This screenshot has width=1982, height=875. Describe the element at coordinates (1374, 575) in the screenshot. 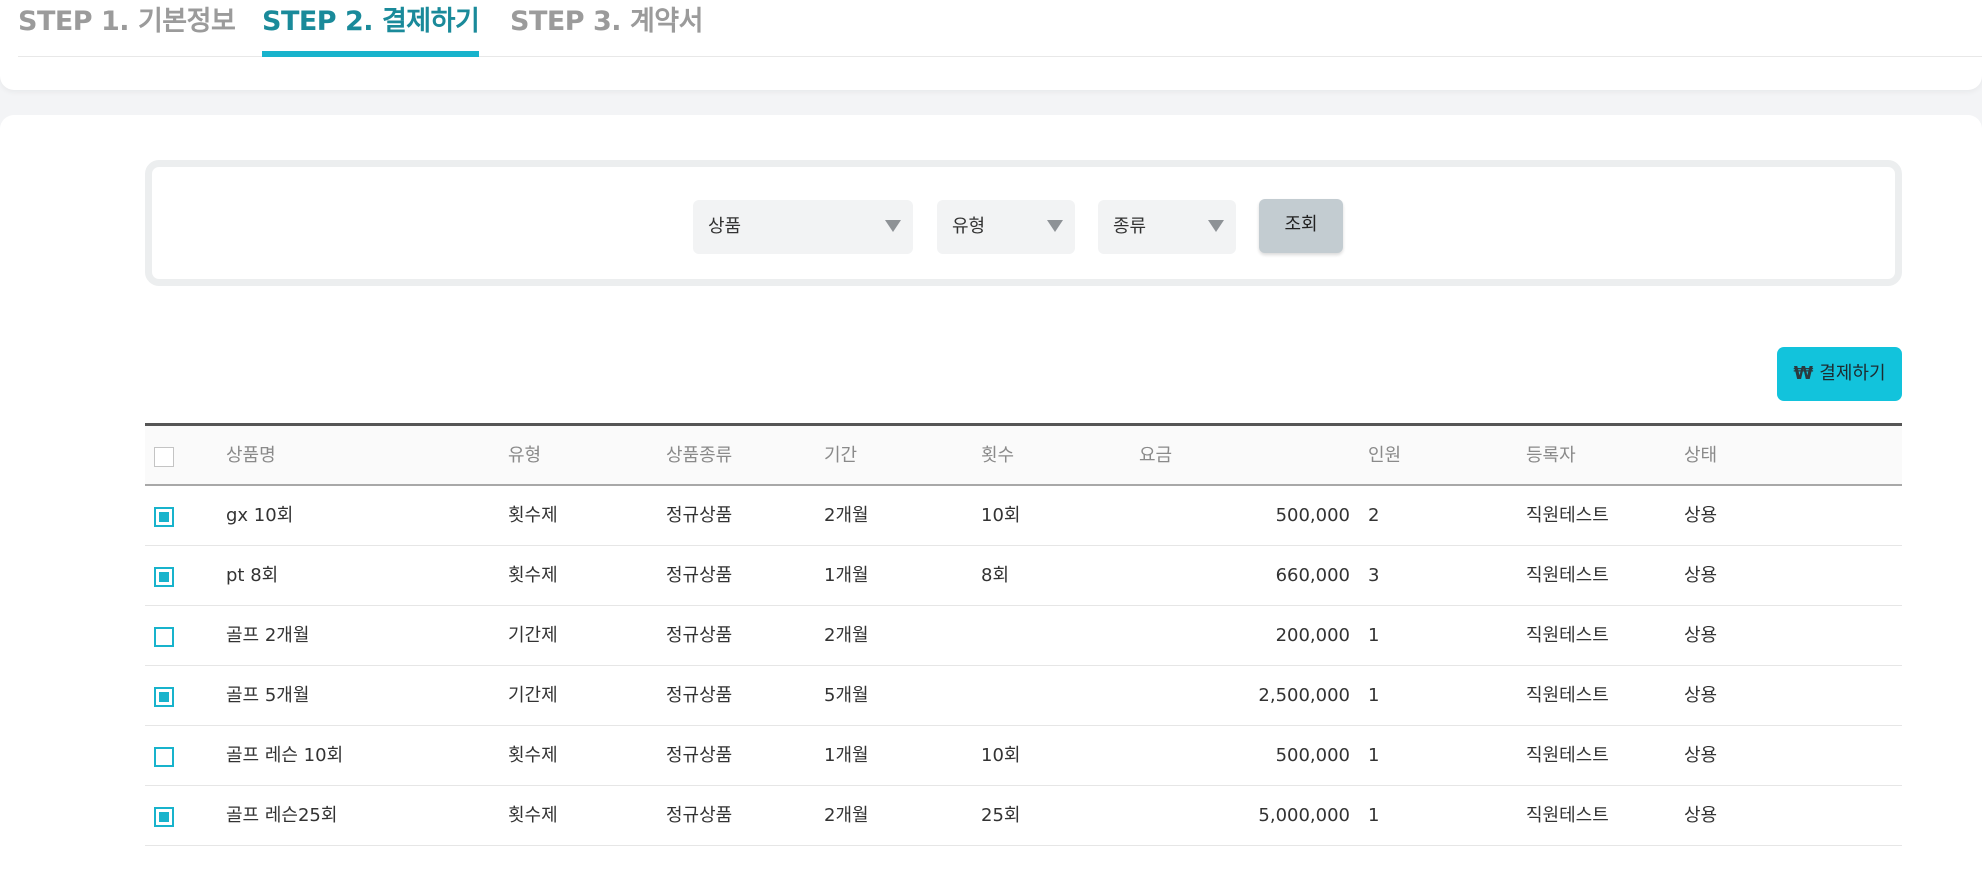

I see `product-people: 3` at that location.